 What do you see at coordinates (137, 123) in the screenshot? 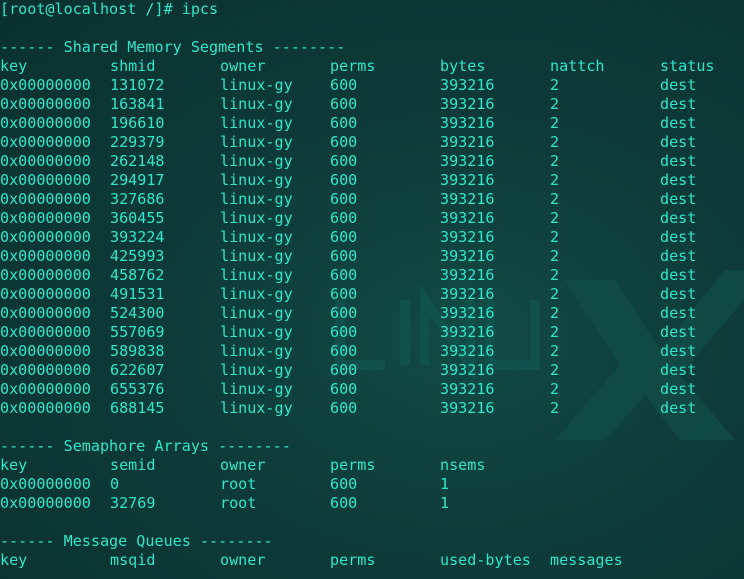
I see `shm-cell-1: 196610` at bounding box center [137, 123].